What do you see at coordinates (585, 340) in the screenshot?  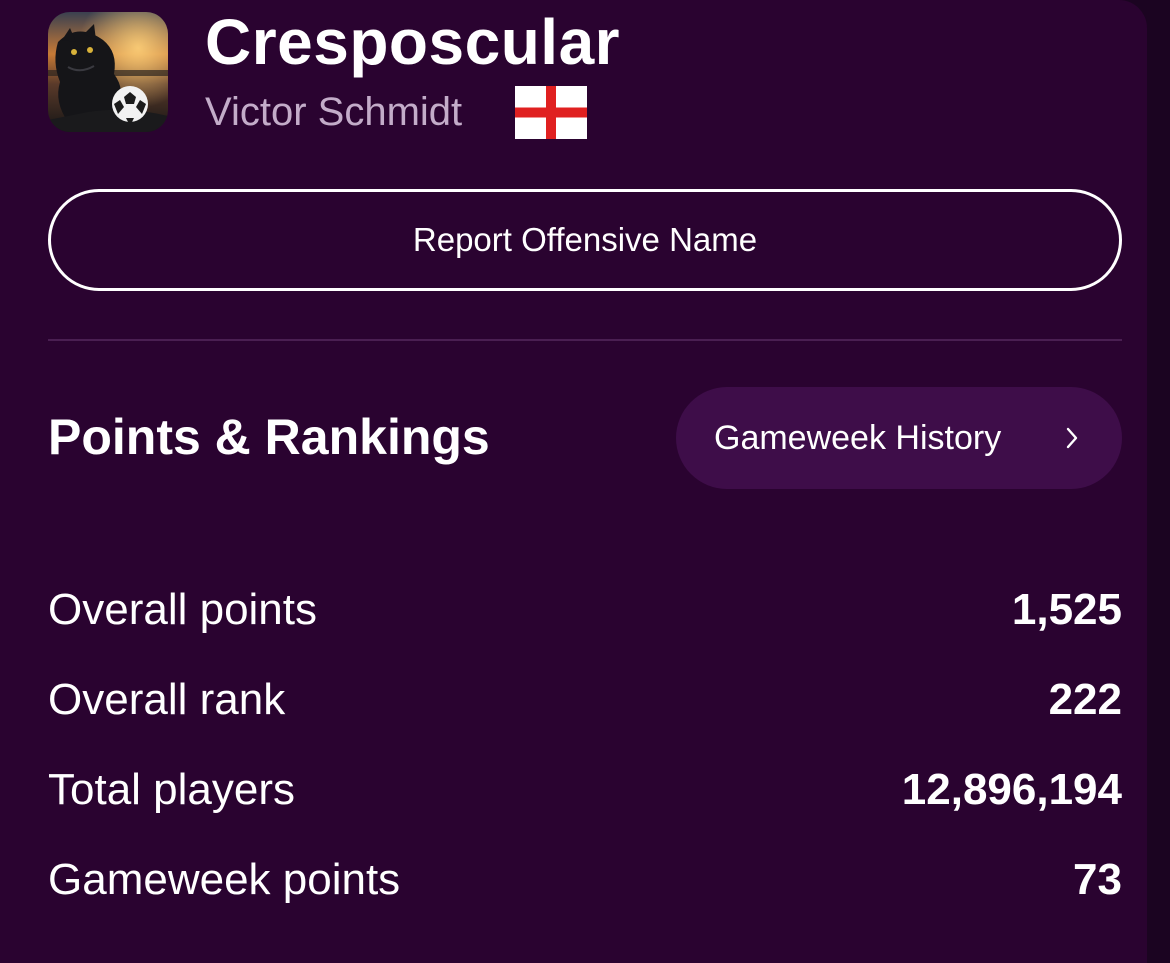 I see `section-divider` at bounding box center [585, 340].